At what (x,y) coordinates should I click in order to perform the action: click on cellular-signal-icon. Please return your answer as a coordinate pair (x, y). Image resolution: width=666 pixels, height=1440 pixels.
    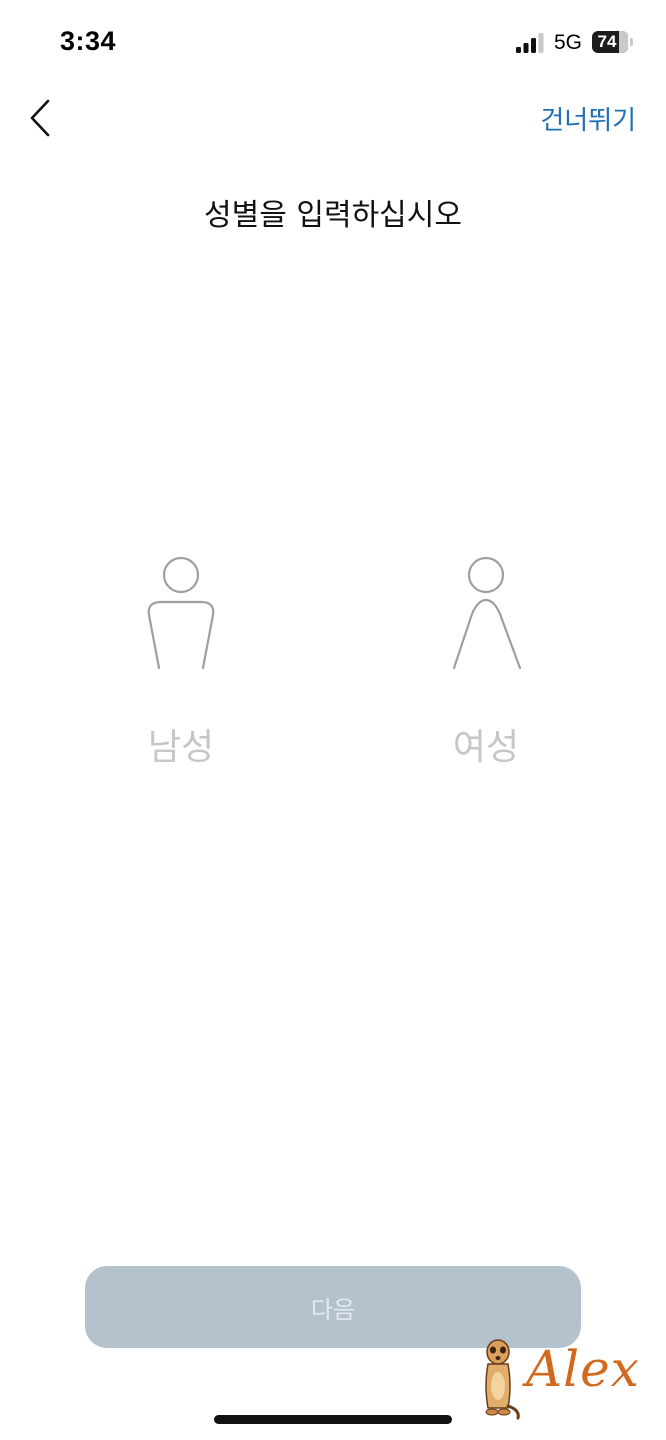
    Looking at the image, I should click on (530, 43).